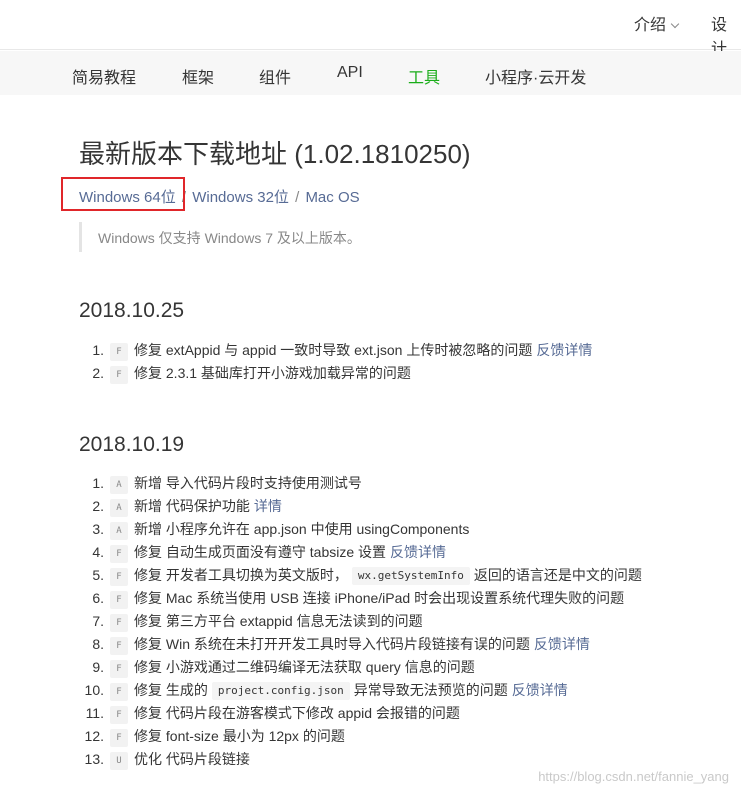 This screenshot has height=795, width=741. What do you see at coordinates (94, 690) in the screenshot?
I see `item-number: 10.` at bounding box center [94, 690].